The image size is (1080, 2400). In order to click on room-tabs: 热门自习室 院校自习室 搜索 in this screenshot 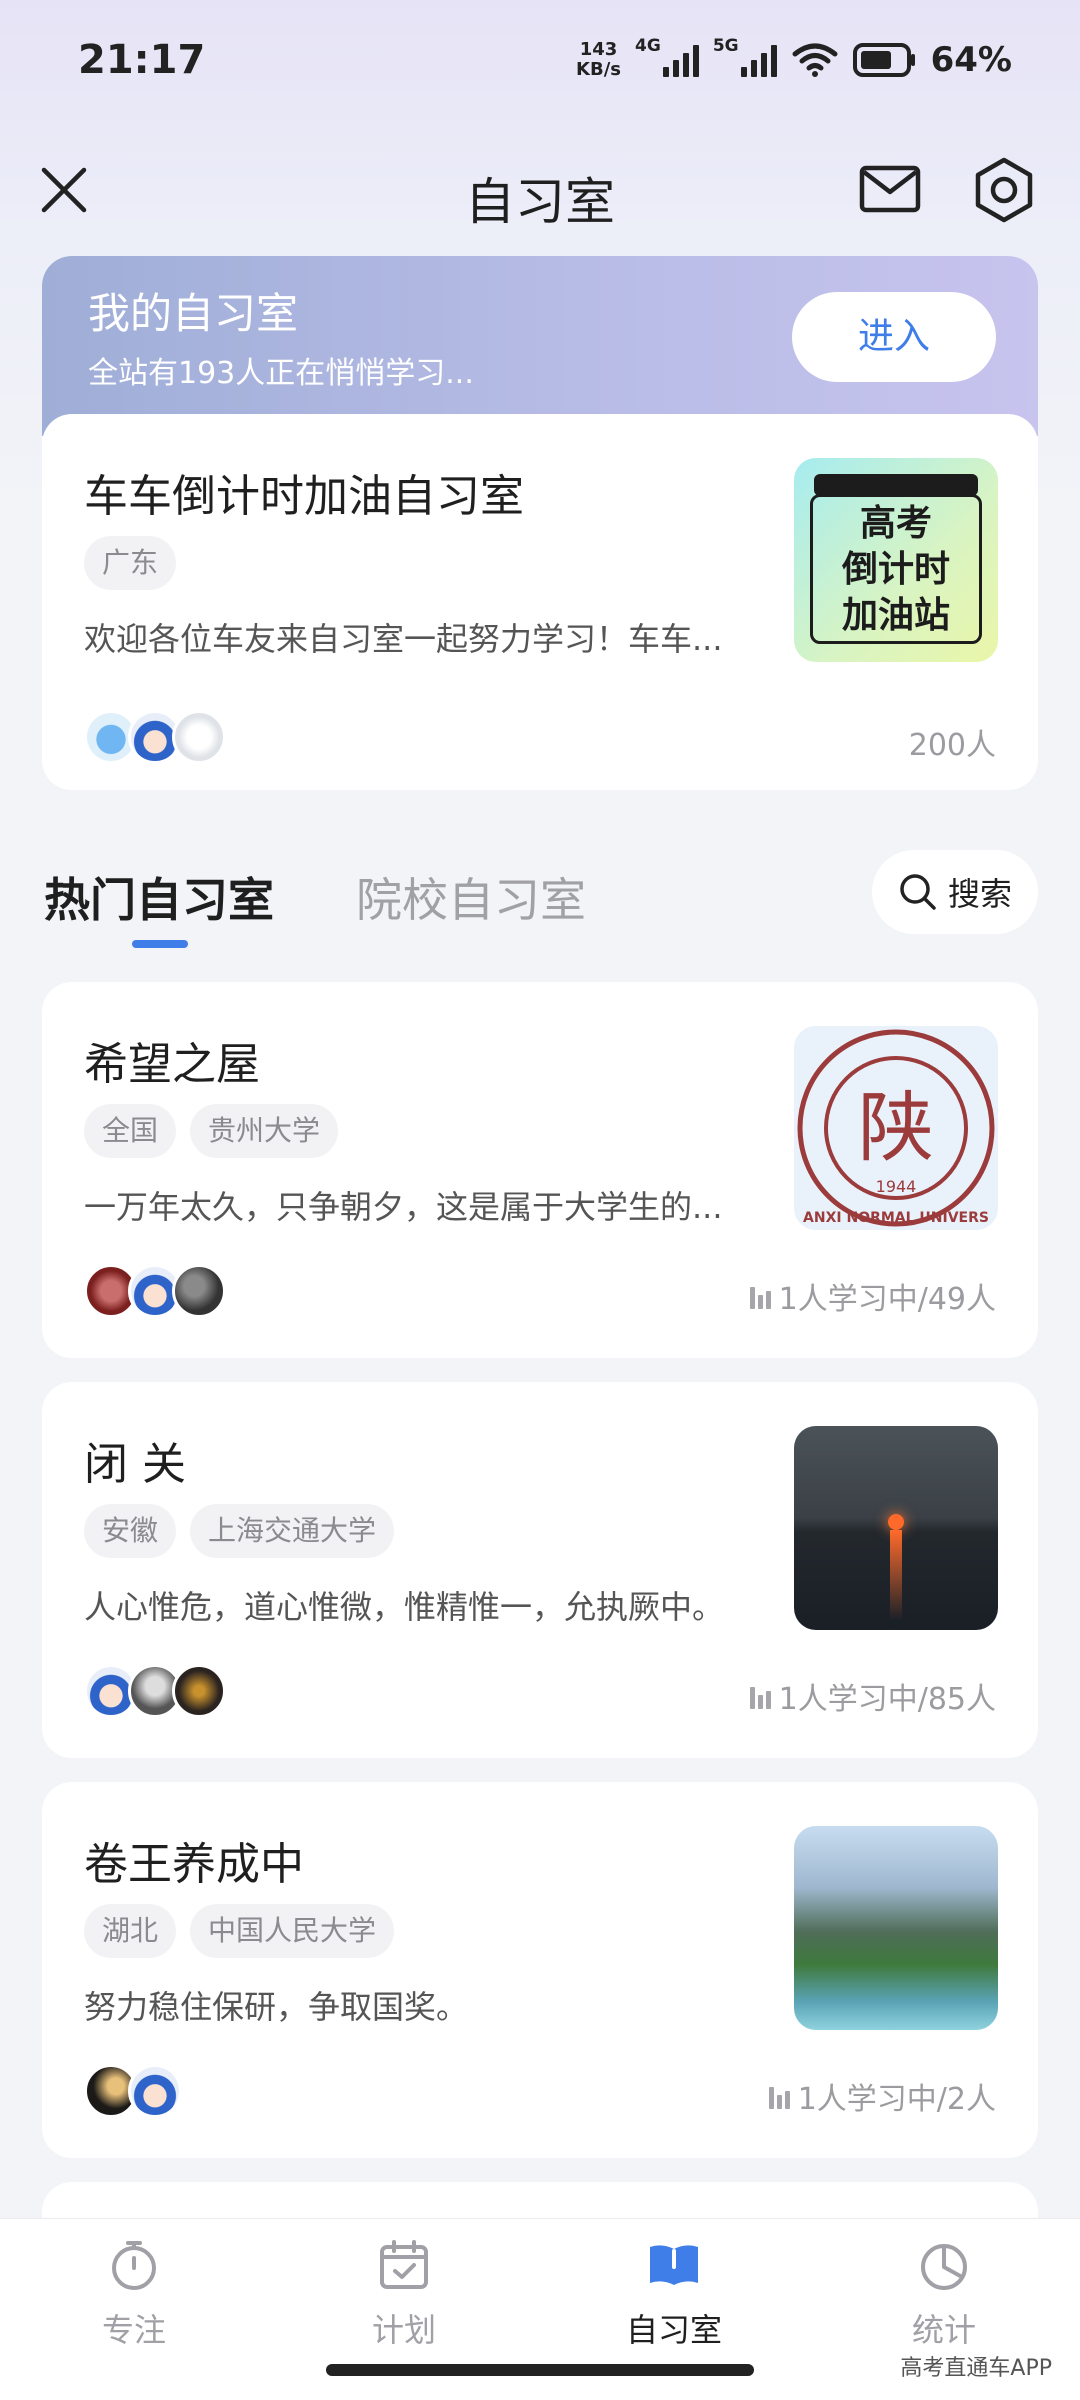, I will do `click(540, 900)`.